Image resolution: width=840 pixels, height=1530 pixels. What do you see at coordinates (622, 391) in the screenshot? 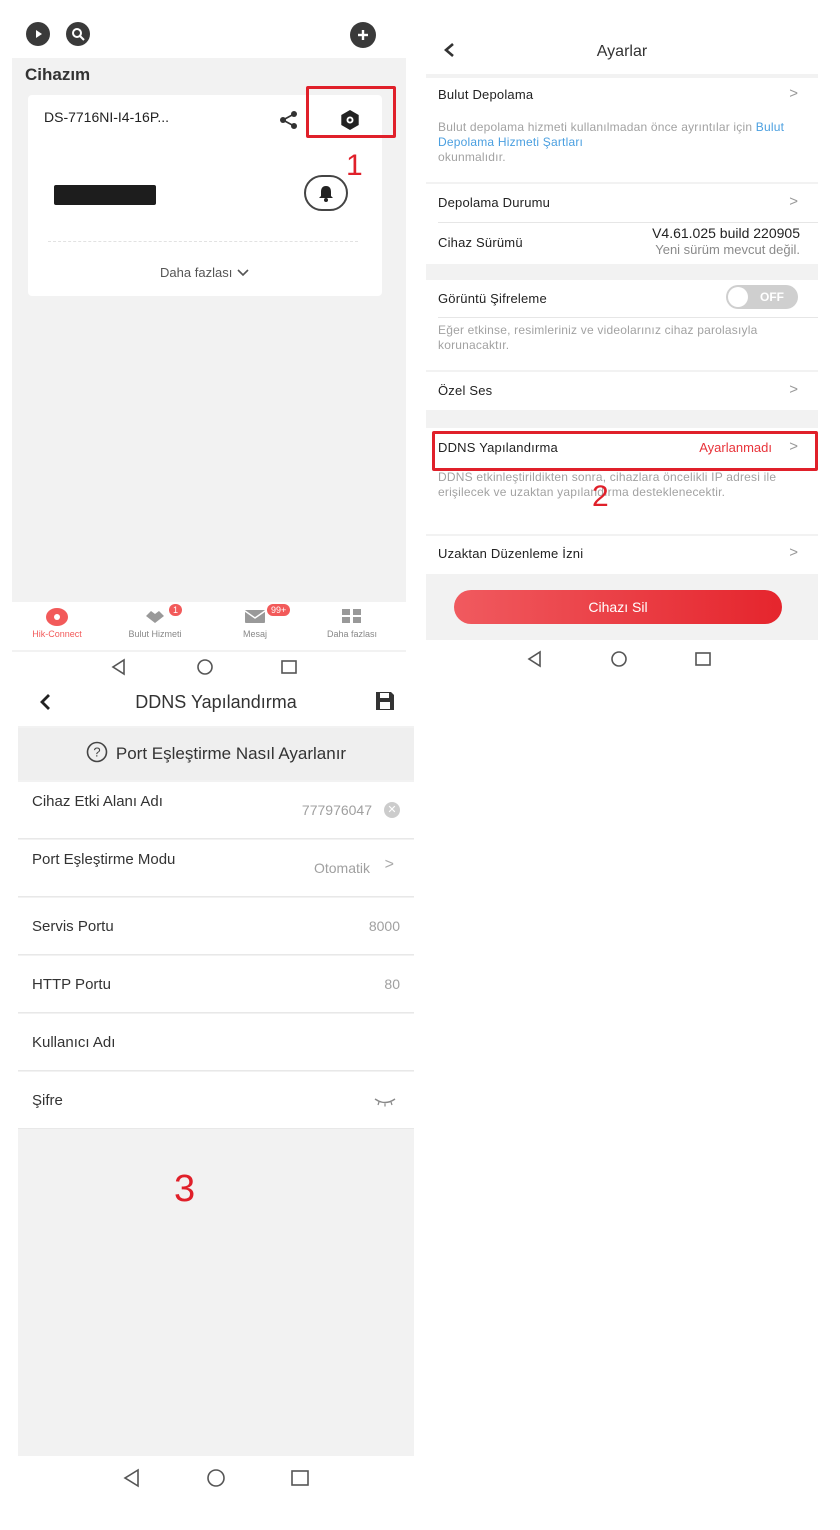
I see `custom-voice-row: Özel Ses >` at bounding box center [622, 391].